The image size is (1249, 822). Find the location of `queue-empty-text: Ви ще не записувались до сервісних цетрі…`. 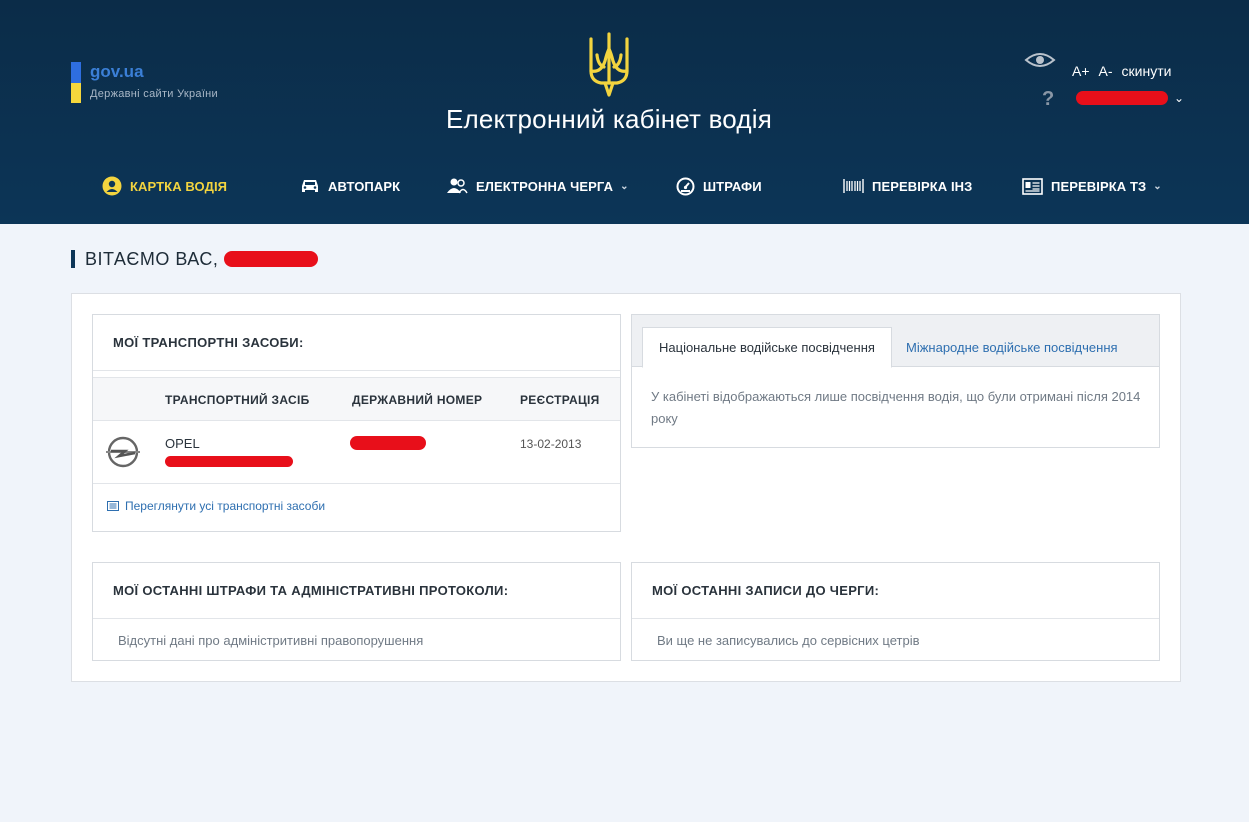

queue-empty-text: Ви ще не записувались до сервісних цетрі… is located at coordinates (788, 640).